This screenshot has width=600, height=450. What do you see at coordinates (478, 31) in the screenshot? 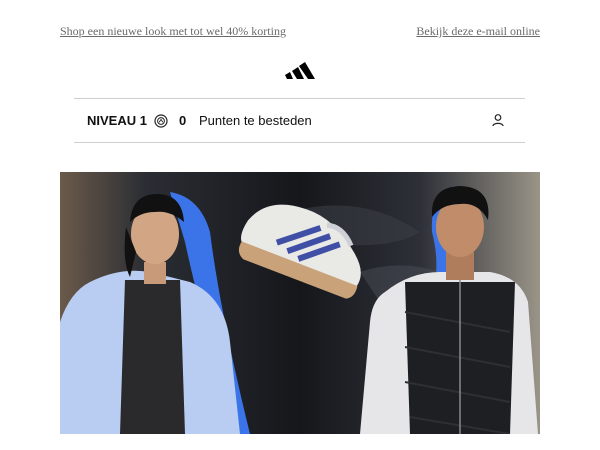
I see `view-online-link: Bekijk deze e-mail online` at bounding box center [478, 31].